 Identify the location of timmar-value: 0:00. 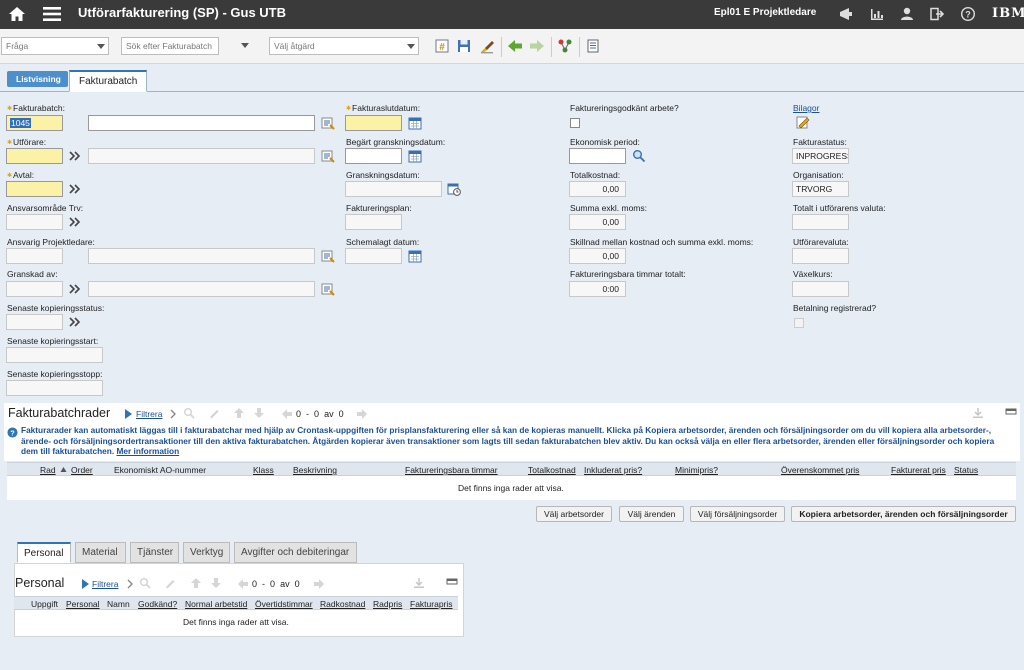
(597, 289).